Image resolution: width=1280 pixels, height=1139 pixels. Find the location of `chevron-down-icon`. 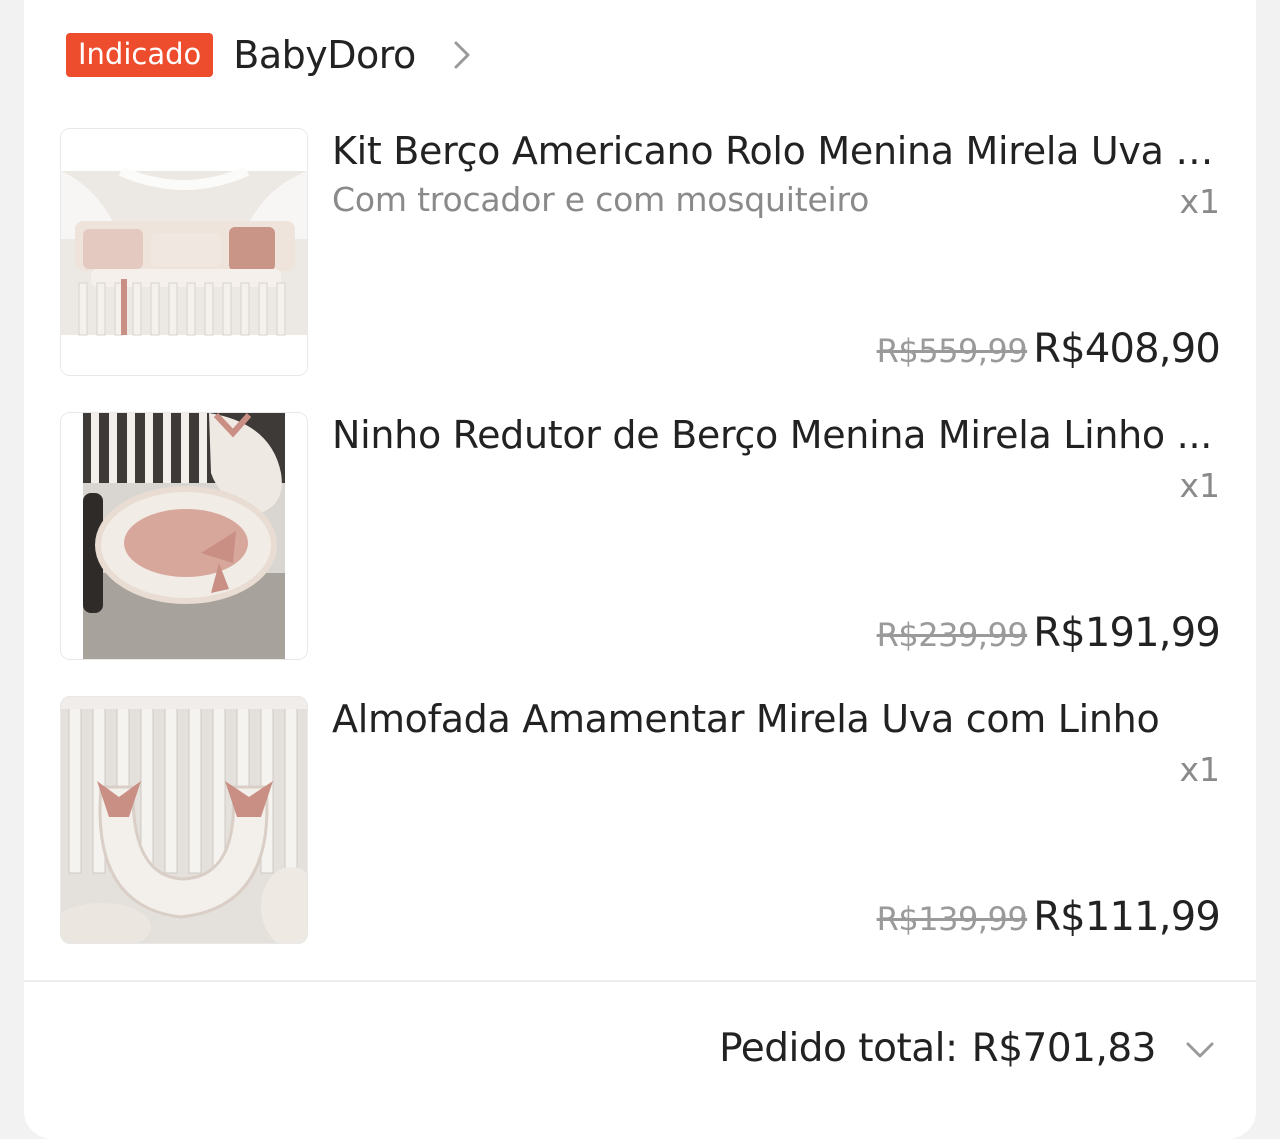

chevron-down-icon is located at coordinates (1200, 1049).